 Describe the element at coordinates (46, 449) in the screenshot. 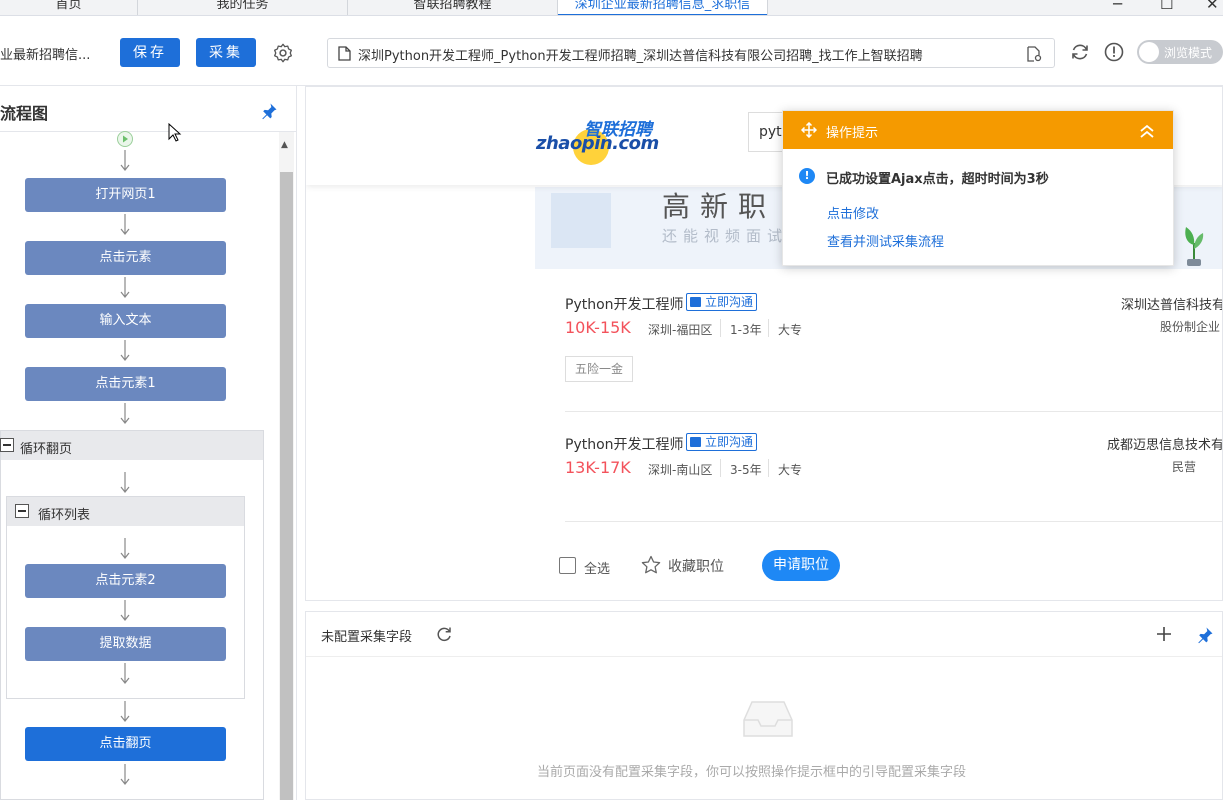

I see `loop-page-label: 循环翻页` at that location.